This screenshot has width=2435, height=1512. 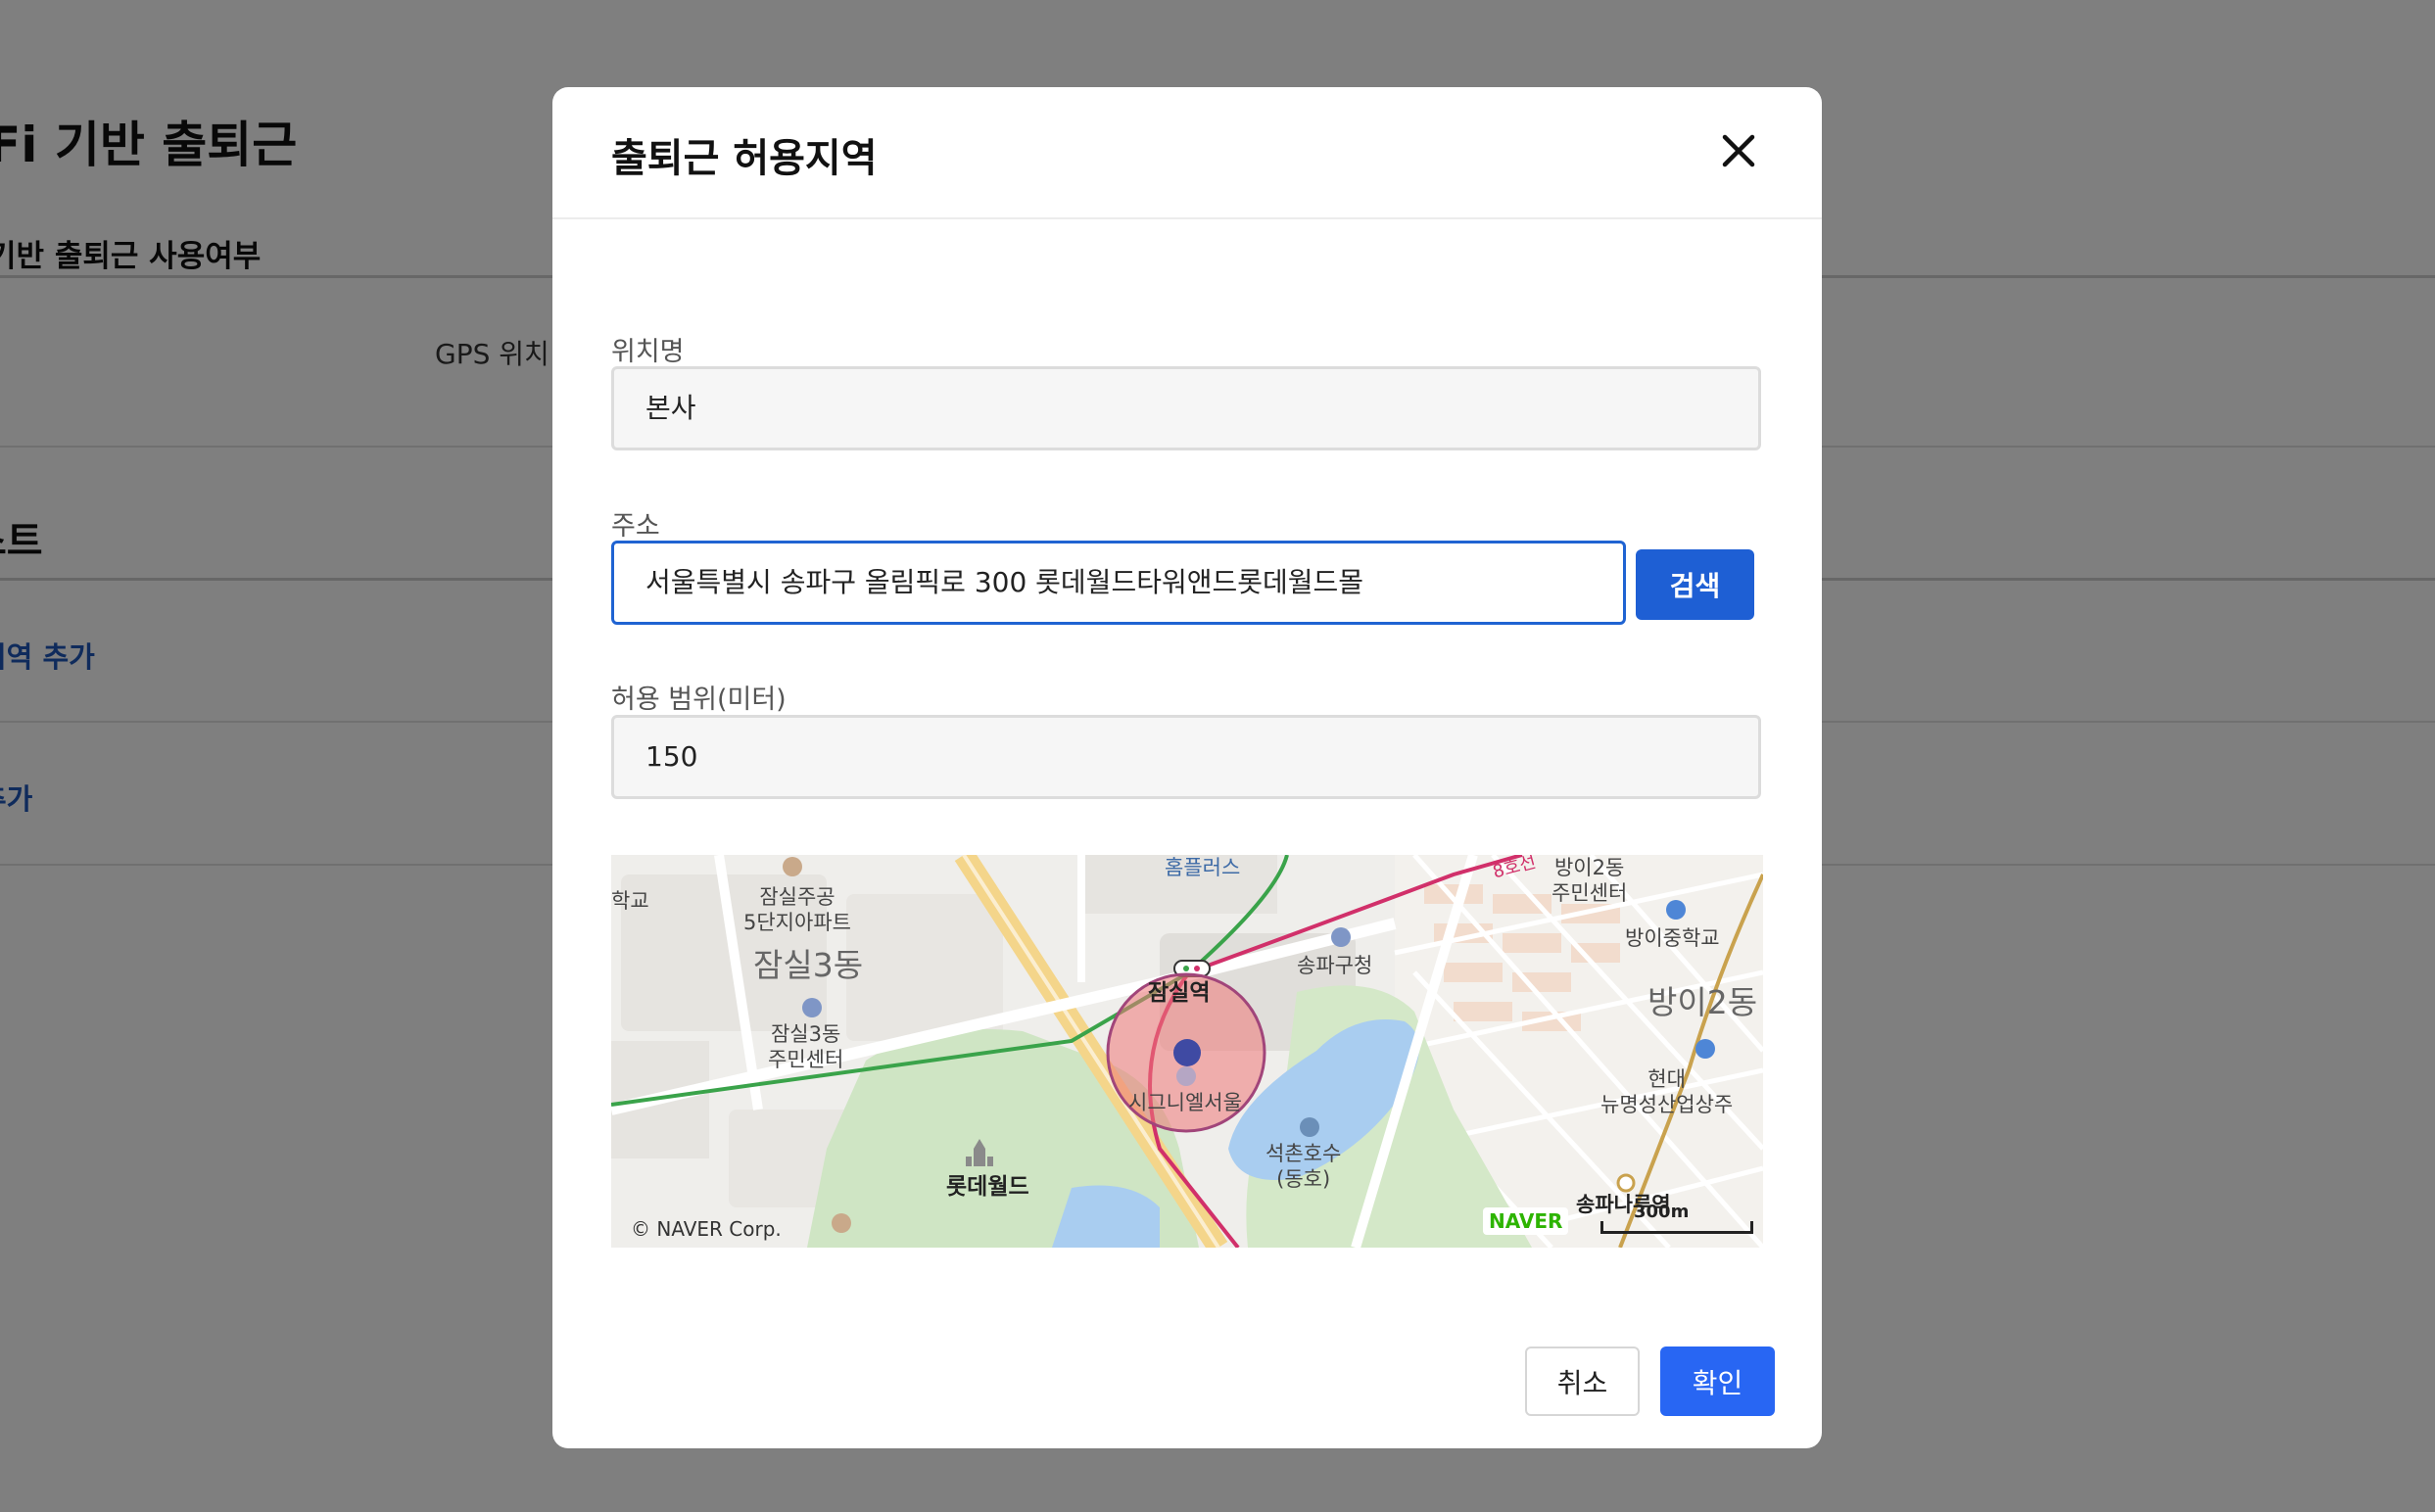 What do you see at coordinates (1185, 1102) in the screenshot?
I see `map-label-signiel: 시그니엘서울` at bounding box center [1185, 1102].